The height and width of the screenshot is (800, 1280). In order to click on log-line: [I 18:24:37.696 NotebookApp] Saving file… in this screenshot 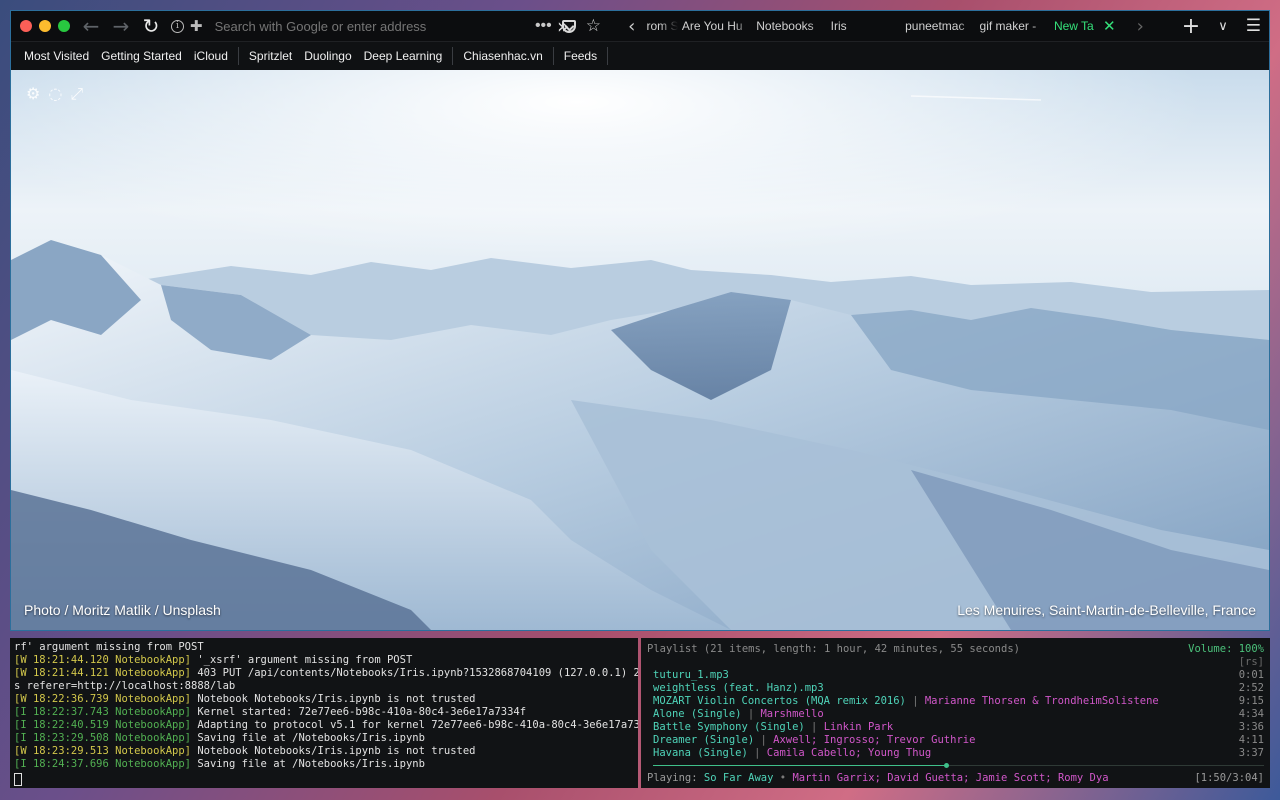, I will do `click(324, 764)`.